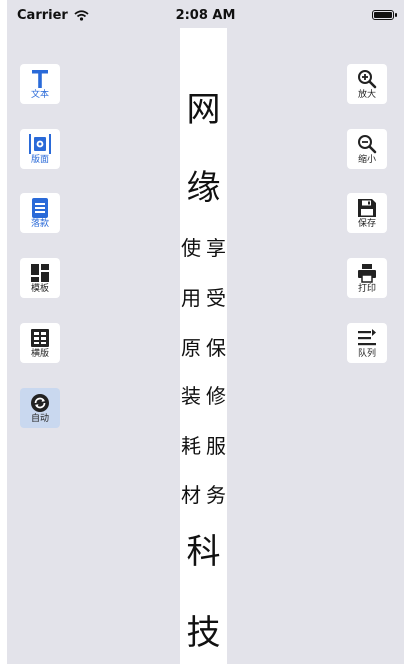  What do you see at coordinates (40, 272) in the screenshot?
I see `template-grid-icon` at bounding box center [40, 272].